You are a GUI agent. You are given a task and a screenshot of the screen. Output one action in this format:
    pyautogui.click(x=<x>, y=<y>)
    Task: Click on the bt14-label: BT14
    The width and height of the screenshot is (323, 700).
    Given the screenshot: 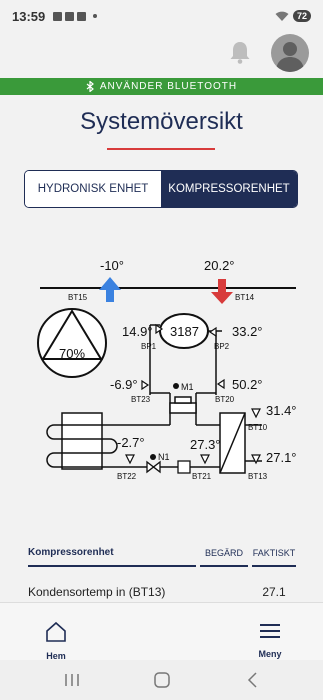 What is the action you would take?
    pyautogui.click(x=245, y=297)
    